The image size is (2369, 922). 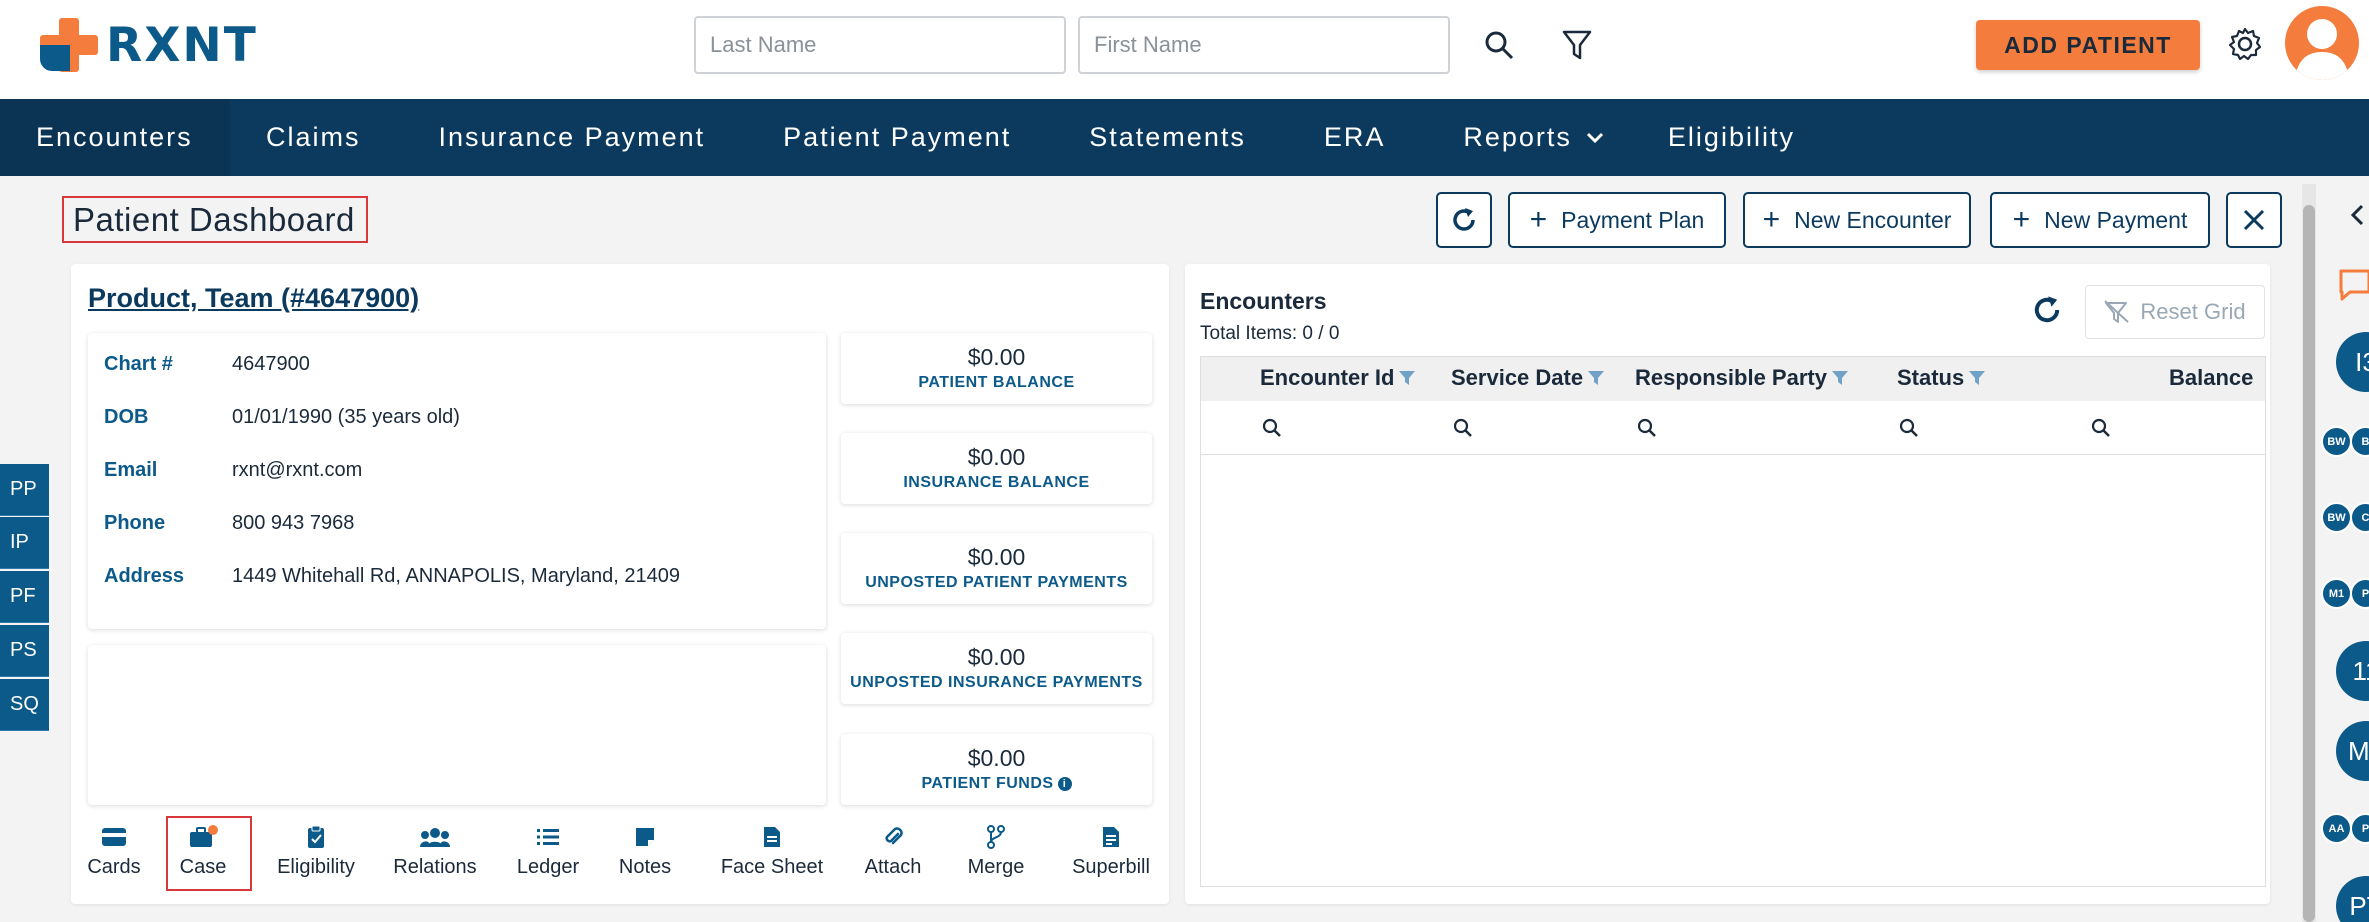 What do you see at coordinates (2352, 751) in the screenshot?
I see `rail-avatar-large: M1` at bounding box center [2352, 751].